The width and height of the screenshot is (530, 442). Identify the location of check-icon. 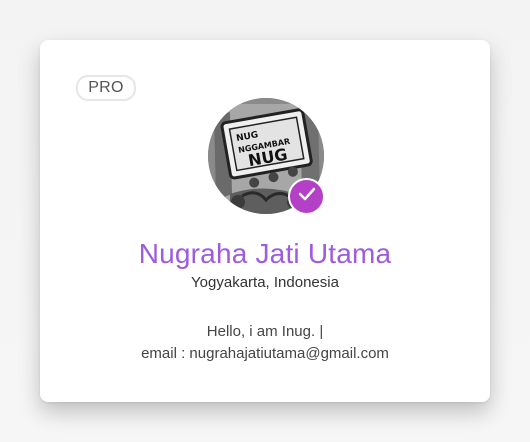
(307, 196).